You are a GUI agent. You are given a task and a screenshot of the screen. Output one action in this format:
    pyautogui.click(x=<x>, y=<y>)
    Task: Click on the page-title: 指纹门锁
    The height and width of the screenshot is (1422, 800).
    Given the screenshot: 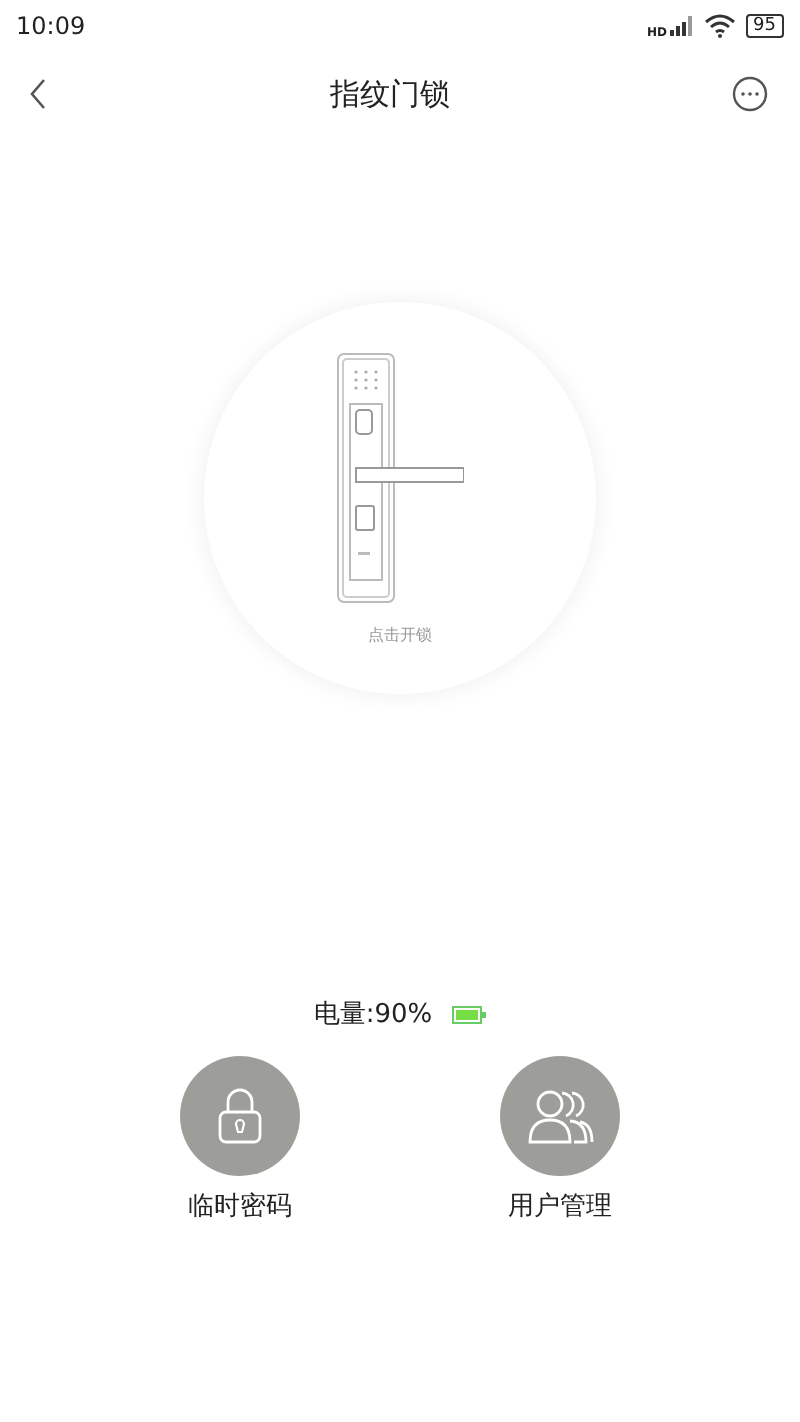 What is the action you would take?
    pyautogui.click(x=390, y=94)
    